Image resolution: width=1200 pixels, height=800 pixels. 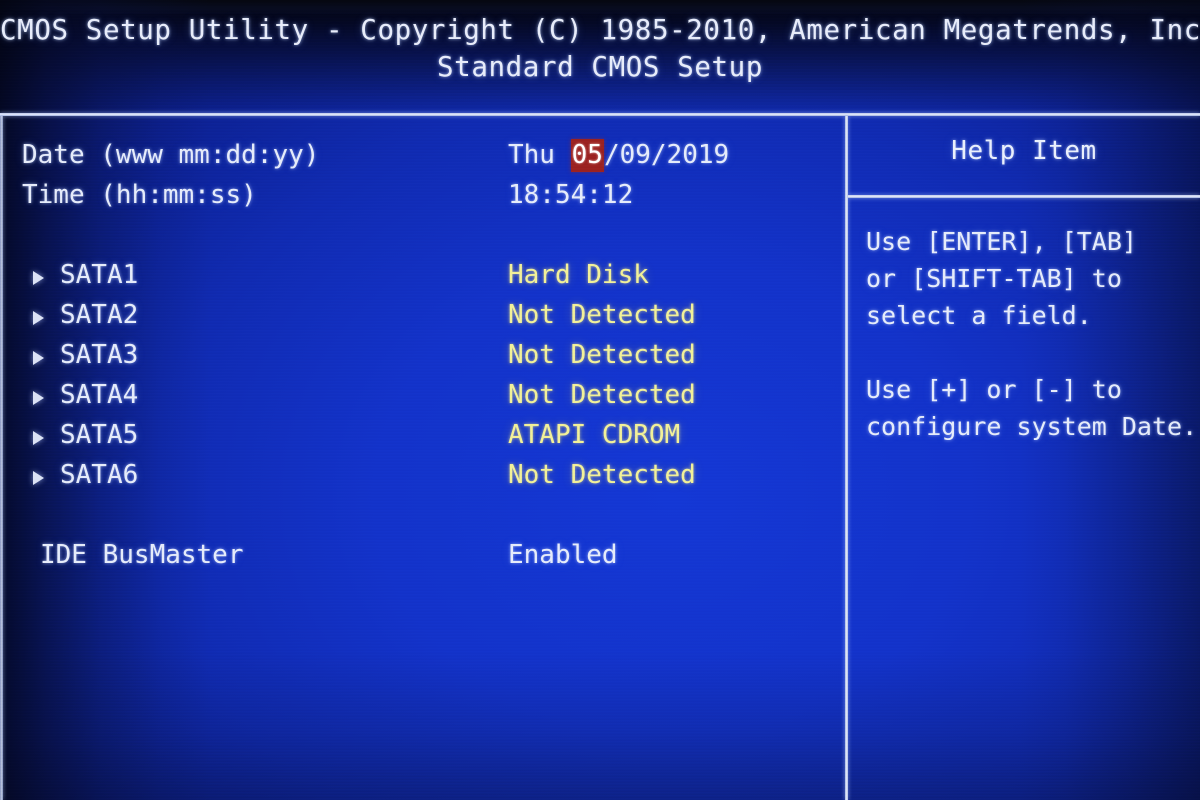 I want to click on page-title: Standard CMOS Setup, so click(x=600, y=67).